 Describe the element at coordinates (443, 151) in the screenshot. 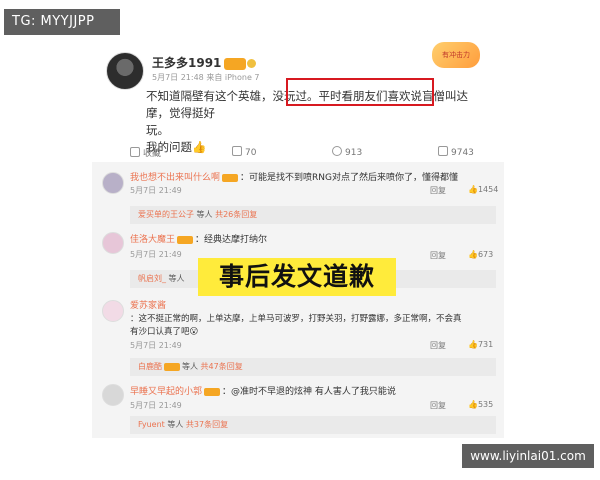

I see `like-icon` at that location.